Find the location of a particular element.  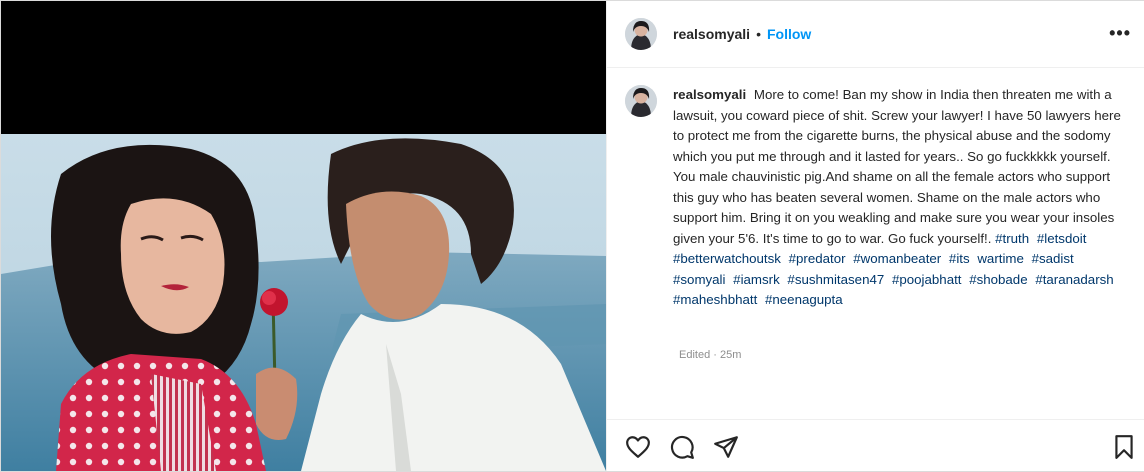

hashtag-link: #sushmitasen47 is located at coordinates (835, 279).